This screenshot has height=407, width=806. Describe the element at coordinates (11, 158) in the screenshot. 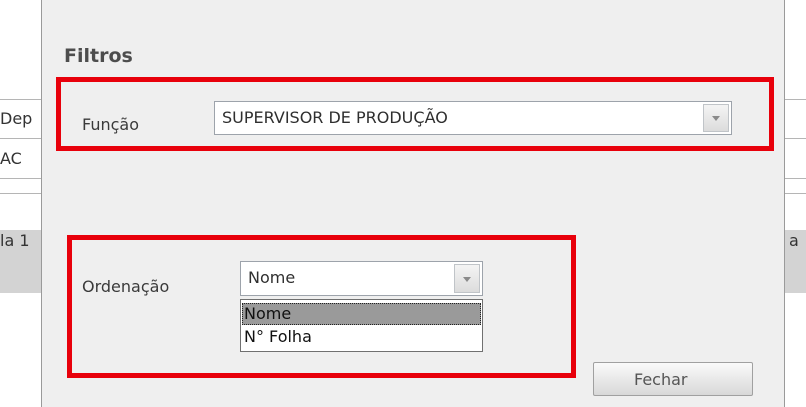

I see `background-text: AC` at that location.